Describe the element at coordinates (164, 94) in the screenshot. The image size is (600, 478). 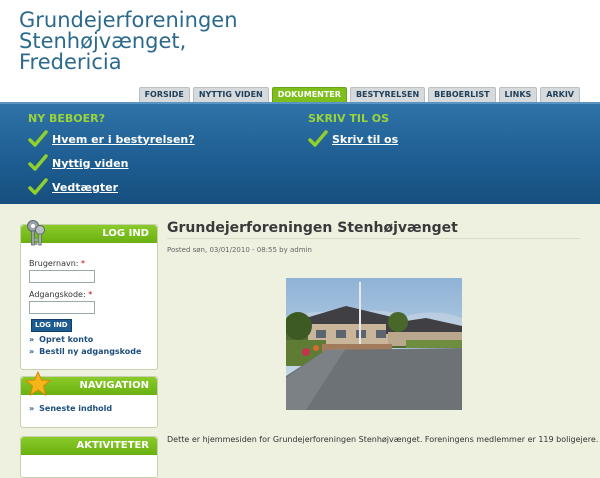
I see `nav-tab-forside: FORSIDE` at that location.